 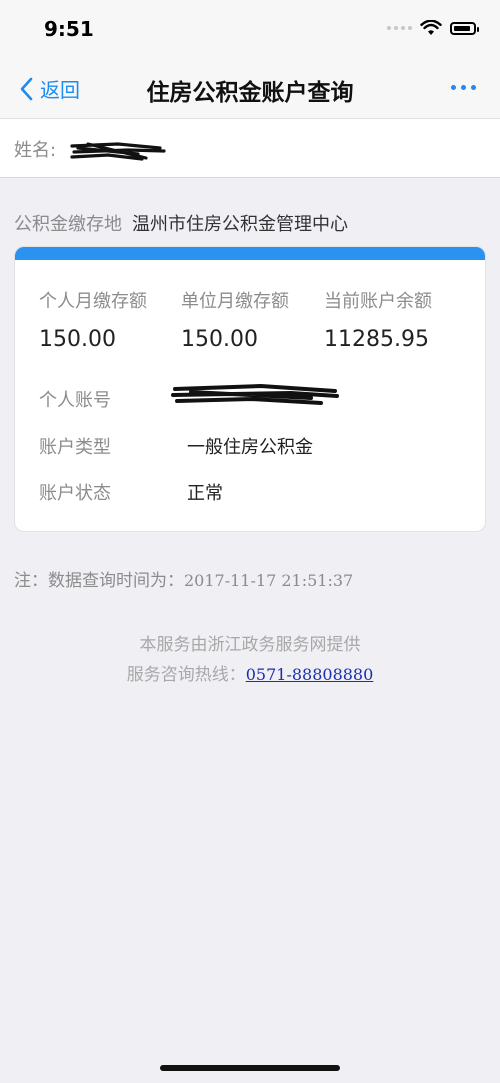 I want to click on name-label: 姓名:, so click(x=35, y=150).